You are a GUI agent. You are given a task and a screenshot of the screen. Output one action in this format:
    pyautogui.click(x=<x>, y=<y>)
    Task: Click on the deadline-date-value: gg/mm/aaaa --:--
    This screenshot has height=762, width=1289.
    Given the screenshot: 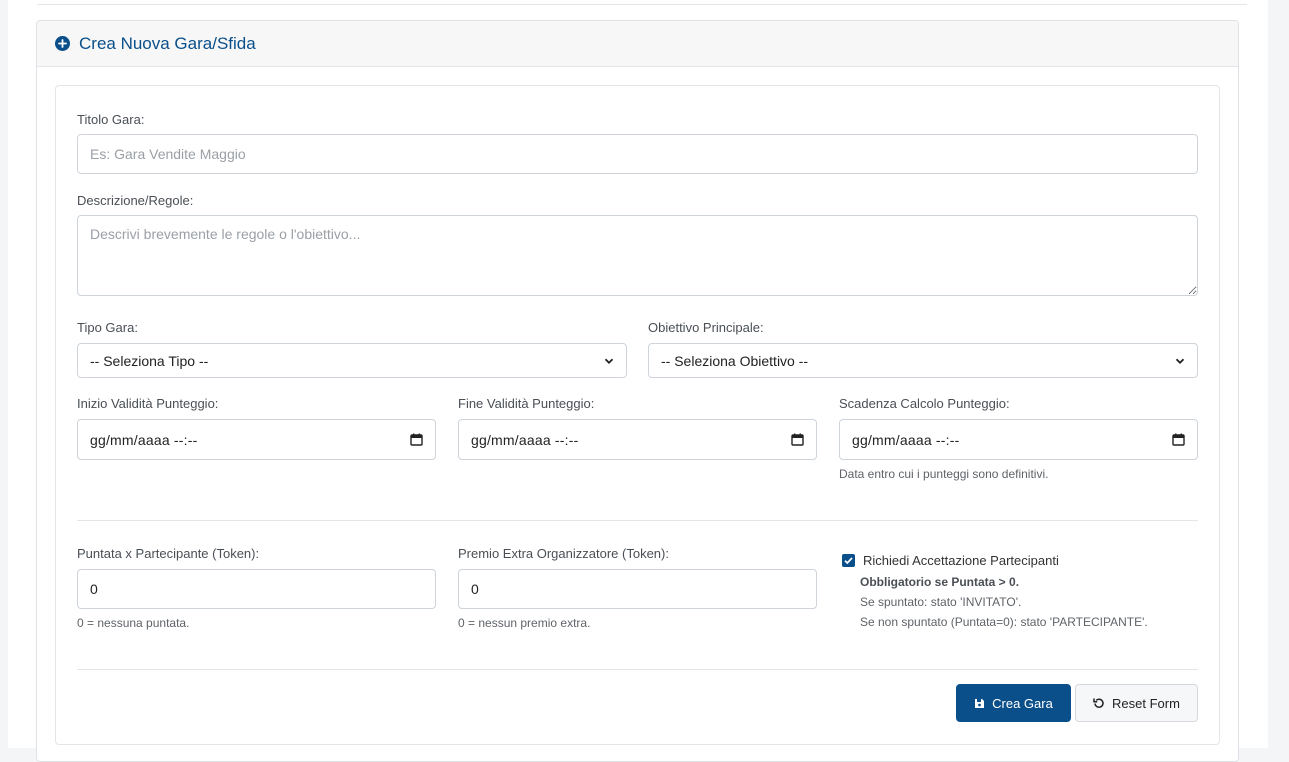 What is the action you would take?
    pyautogui.click(x=906, y=439)
    